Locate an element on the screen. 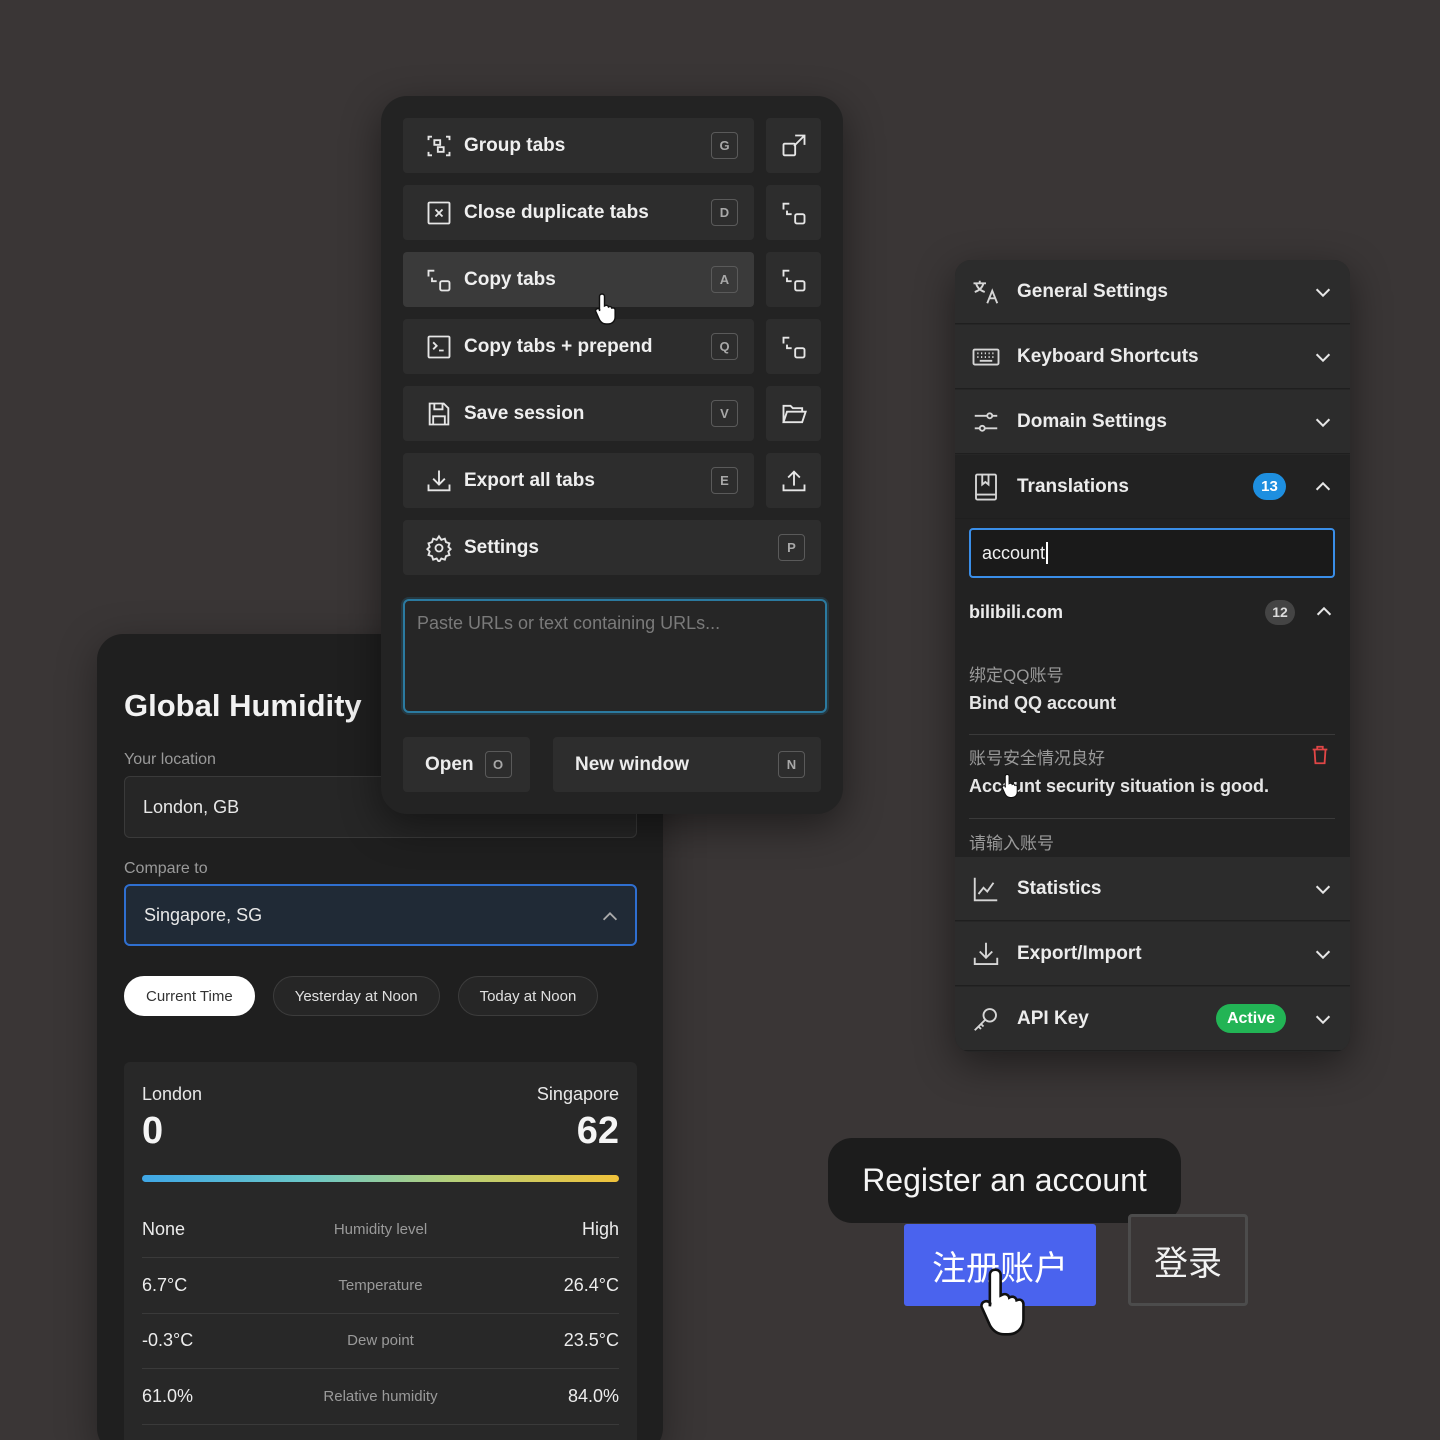  section-label: Keyboard Shortcuts is located at coordinates (1108, 356).